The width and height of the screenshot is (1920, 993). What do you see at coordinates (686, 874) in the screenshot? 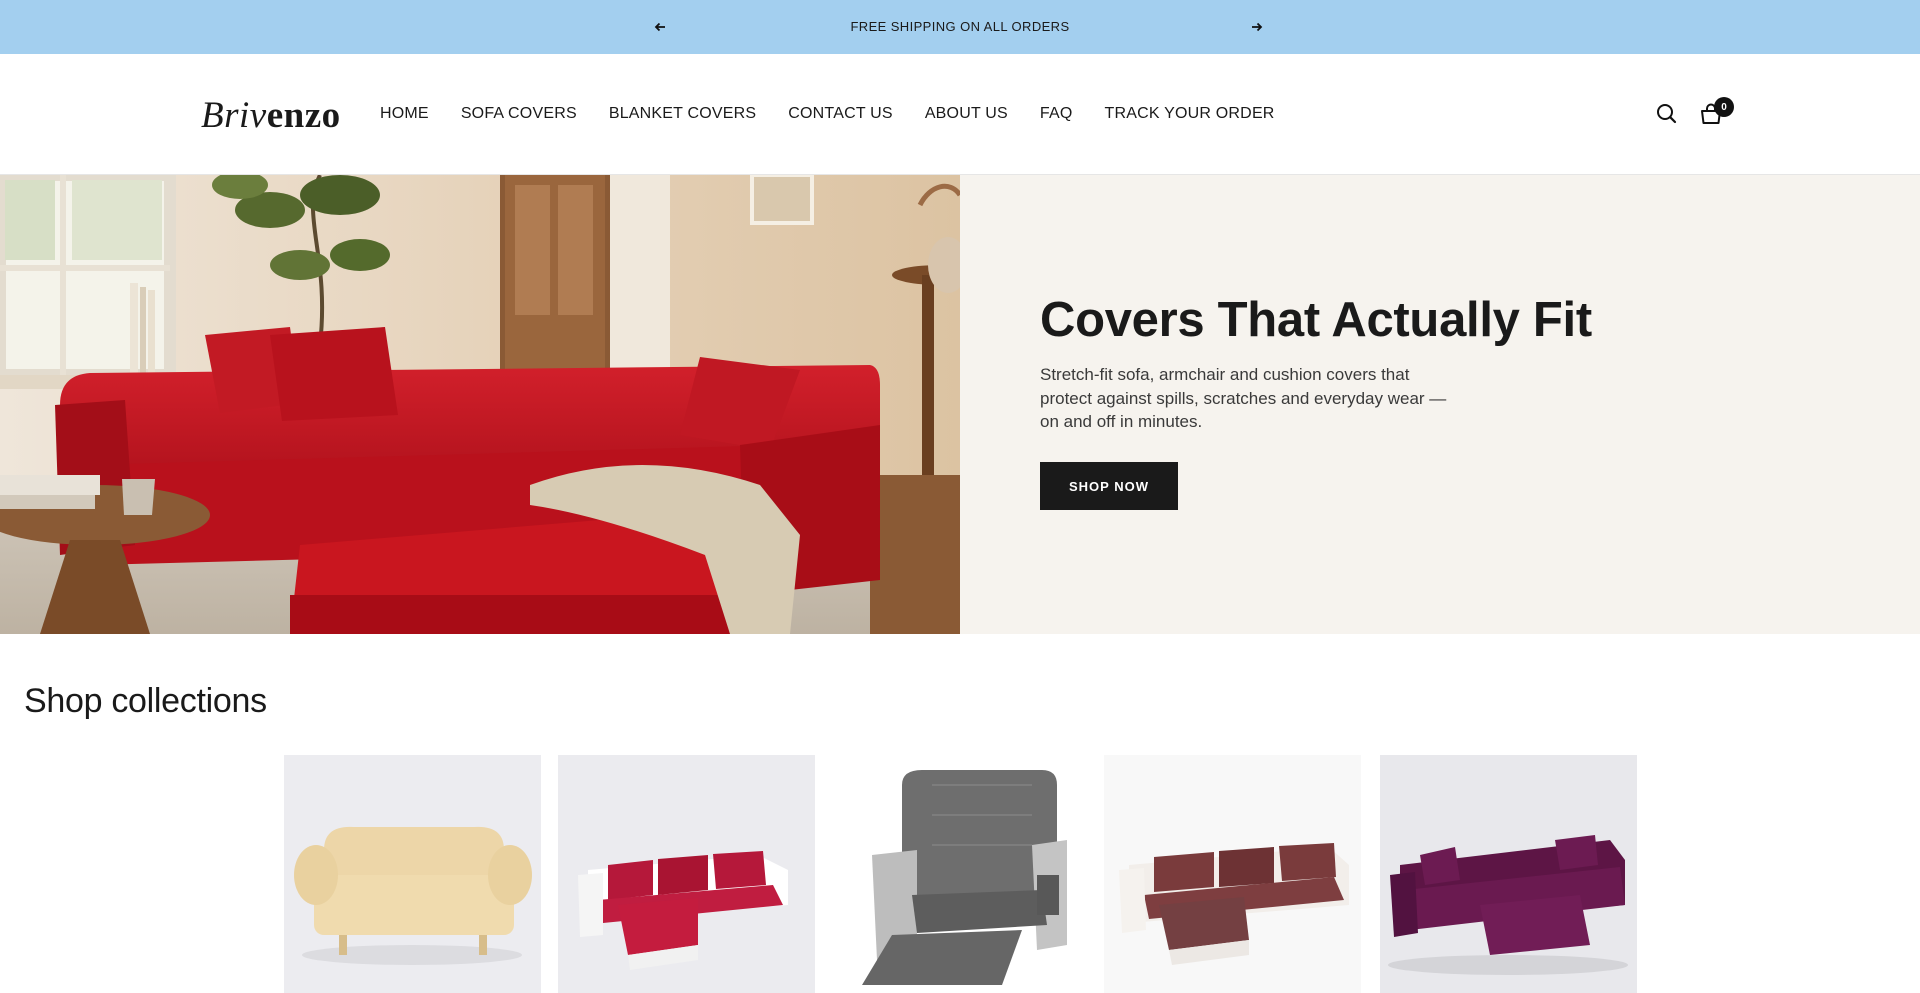
I see `collection-card-red-sectional` at bounding box center [686, 874].